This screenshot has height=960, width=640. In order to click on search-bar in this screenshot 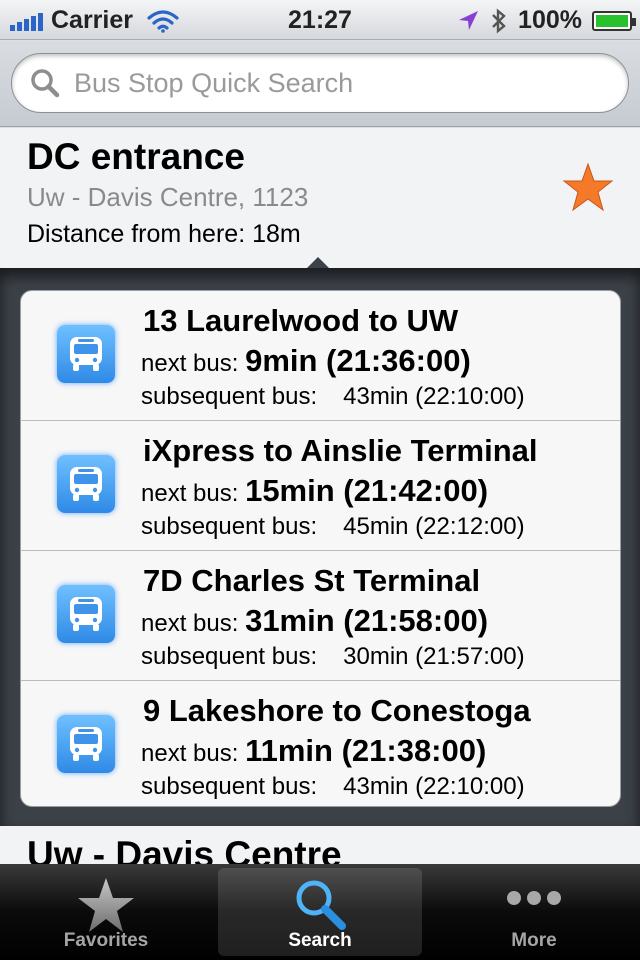, I will do `click(320, 84)`.